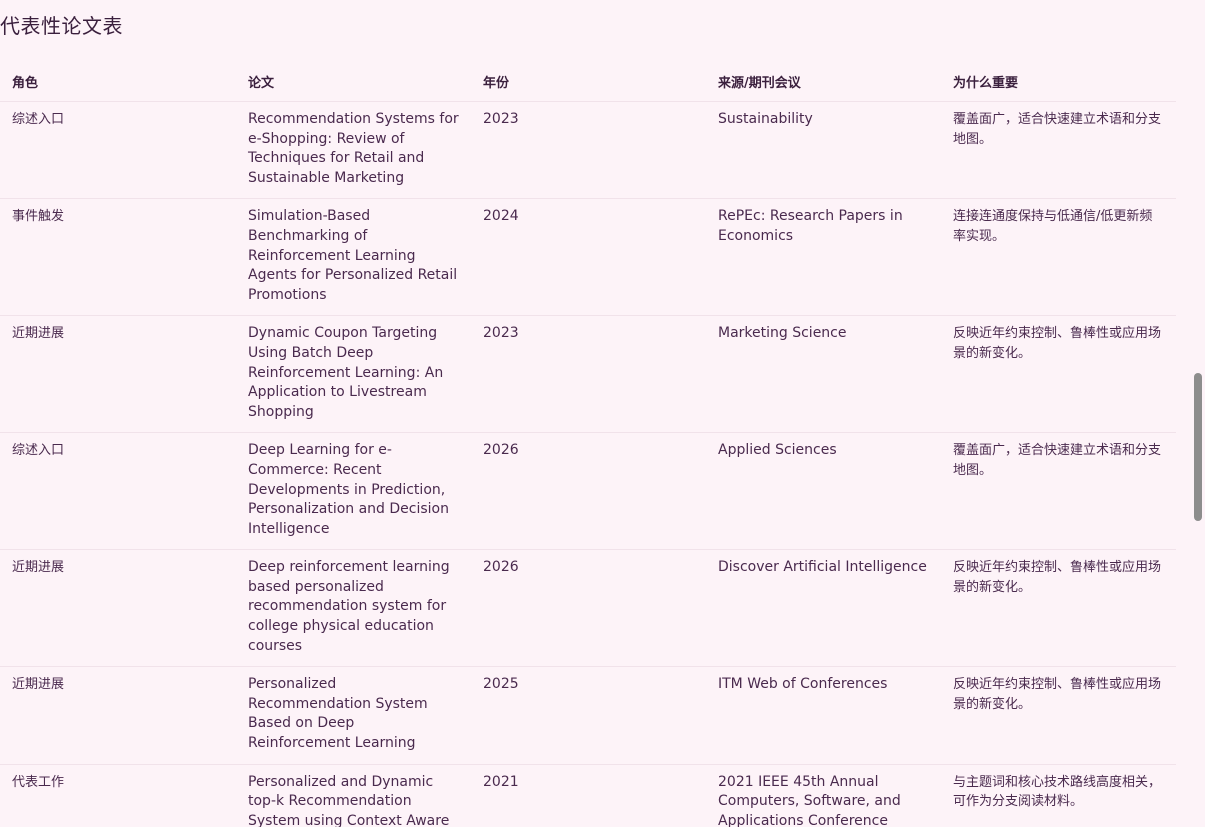  I want to click on column-header-venue: 来源/期刊会议, so click(823, 82).